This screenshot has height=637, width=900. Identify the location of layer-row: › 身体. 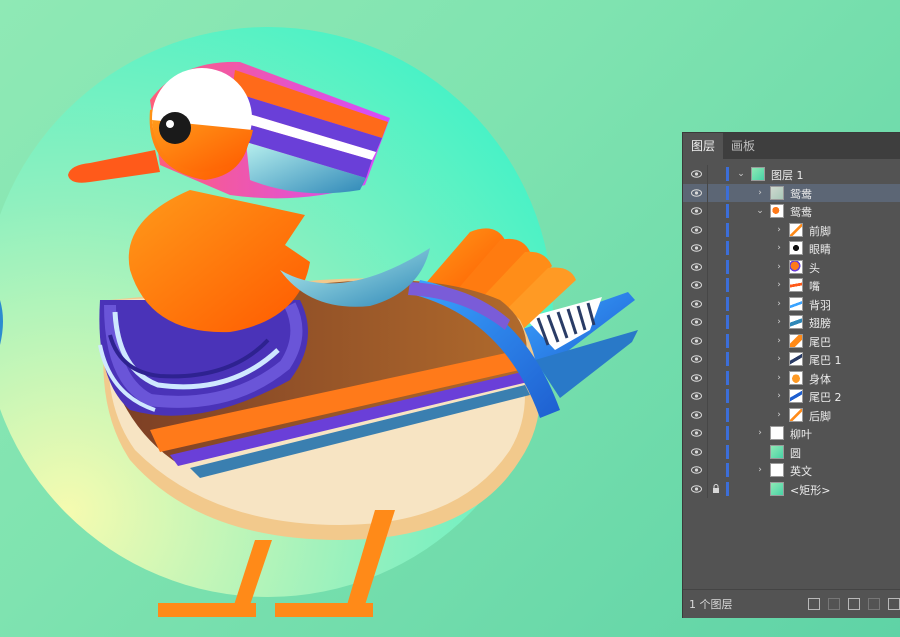
(791, 377).